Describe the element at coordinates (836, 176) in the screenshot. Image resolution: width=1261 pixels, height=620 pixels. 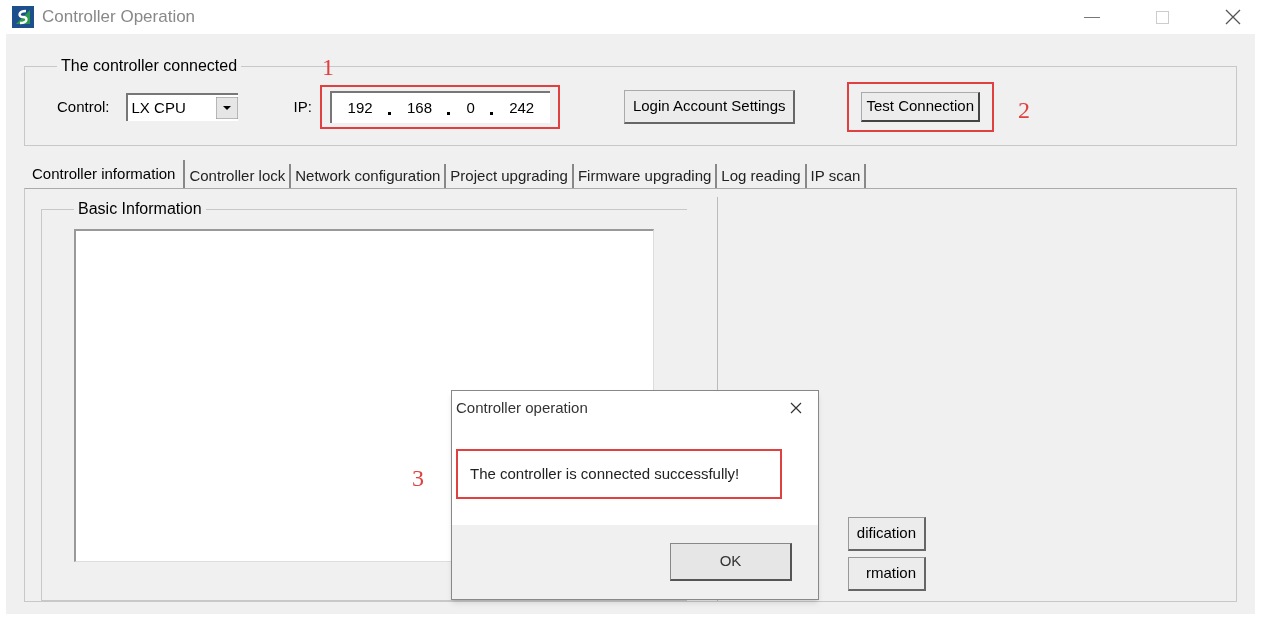
I see `tab: IP scan` at that location.